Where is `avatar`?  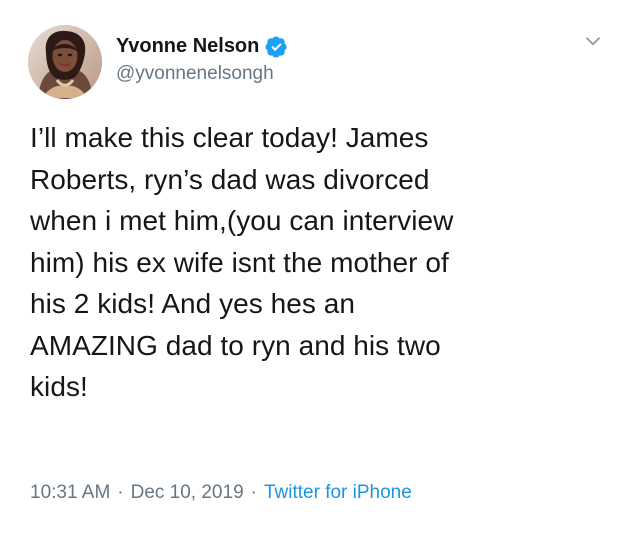 avatar is located at coordinates (65, 62).